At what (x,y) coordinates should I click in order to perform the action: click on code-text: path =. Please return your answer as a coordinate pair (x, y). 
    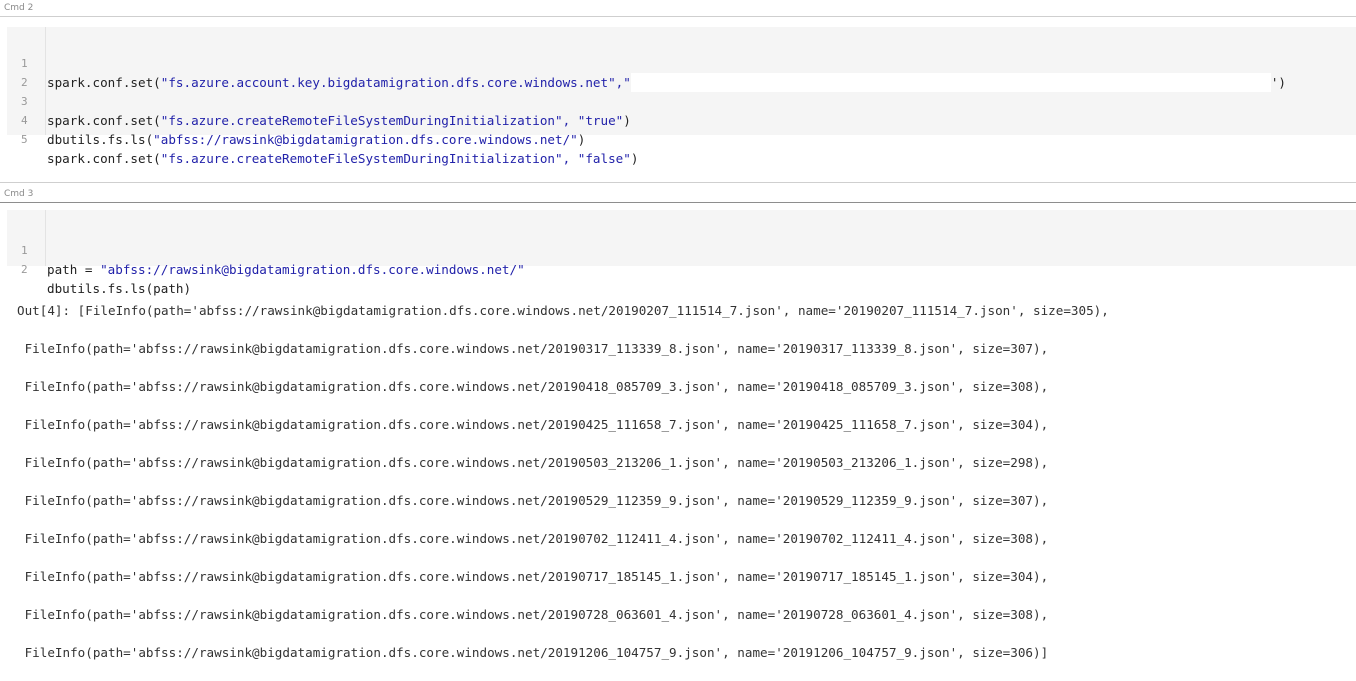
    Looking at the image, I should click on (74, 269).